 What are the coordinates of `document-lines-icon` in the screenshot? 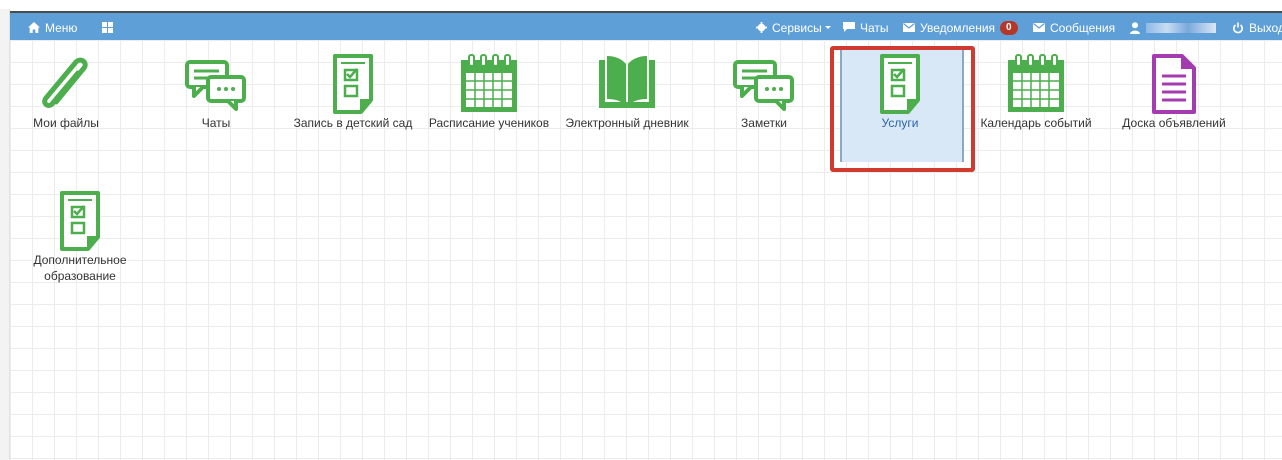 It's located at (1174, 84).